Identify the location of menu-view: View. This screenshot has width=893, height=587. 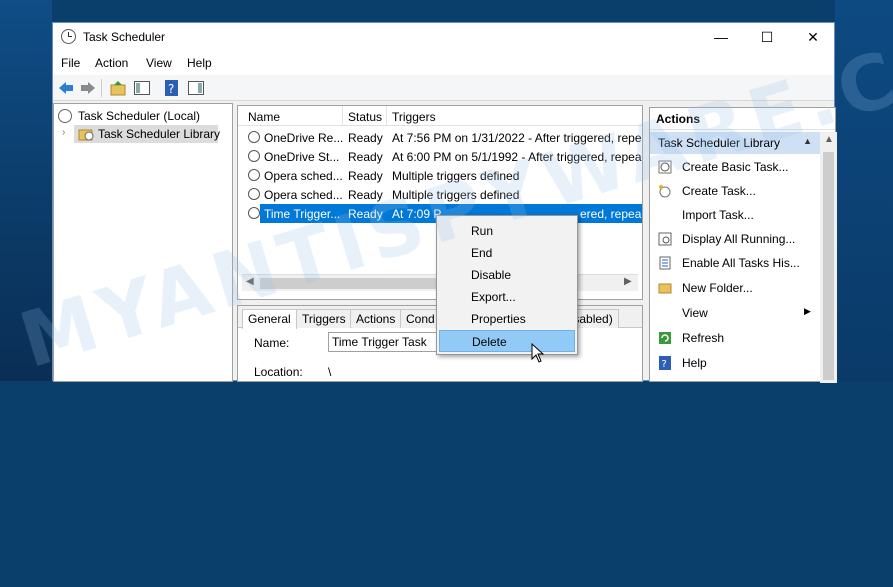
(159, 63).